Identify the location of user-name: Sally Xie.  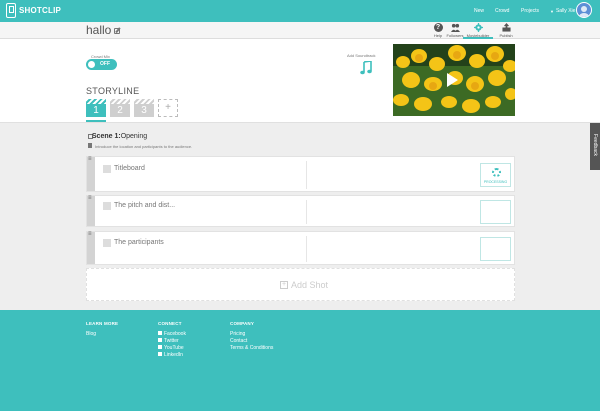
(565, 11).